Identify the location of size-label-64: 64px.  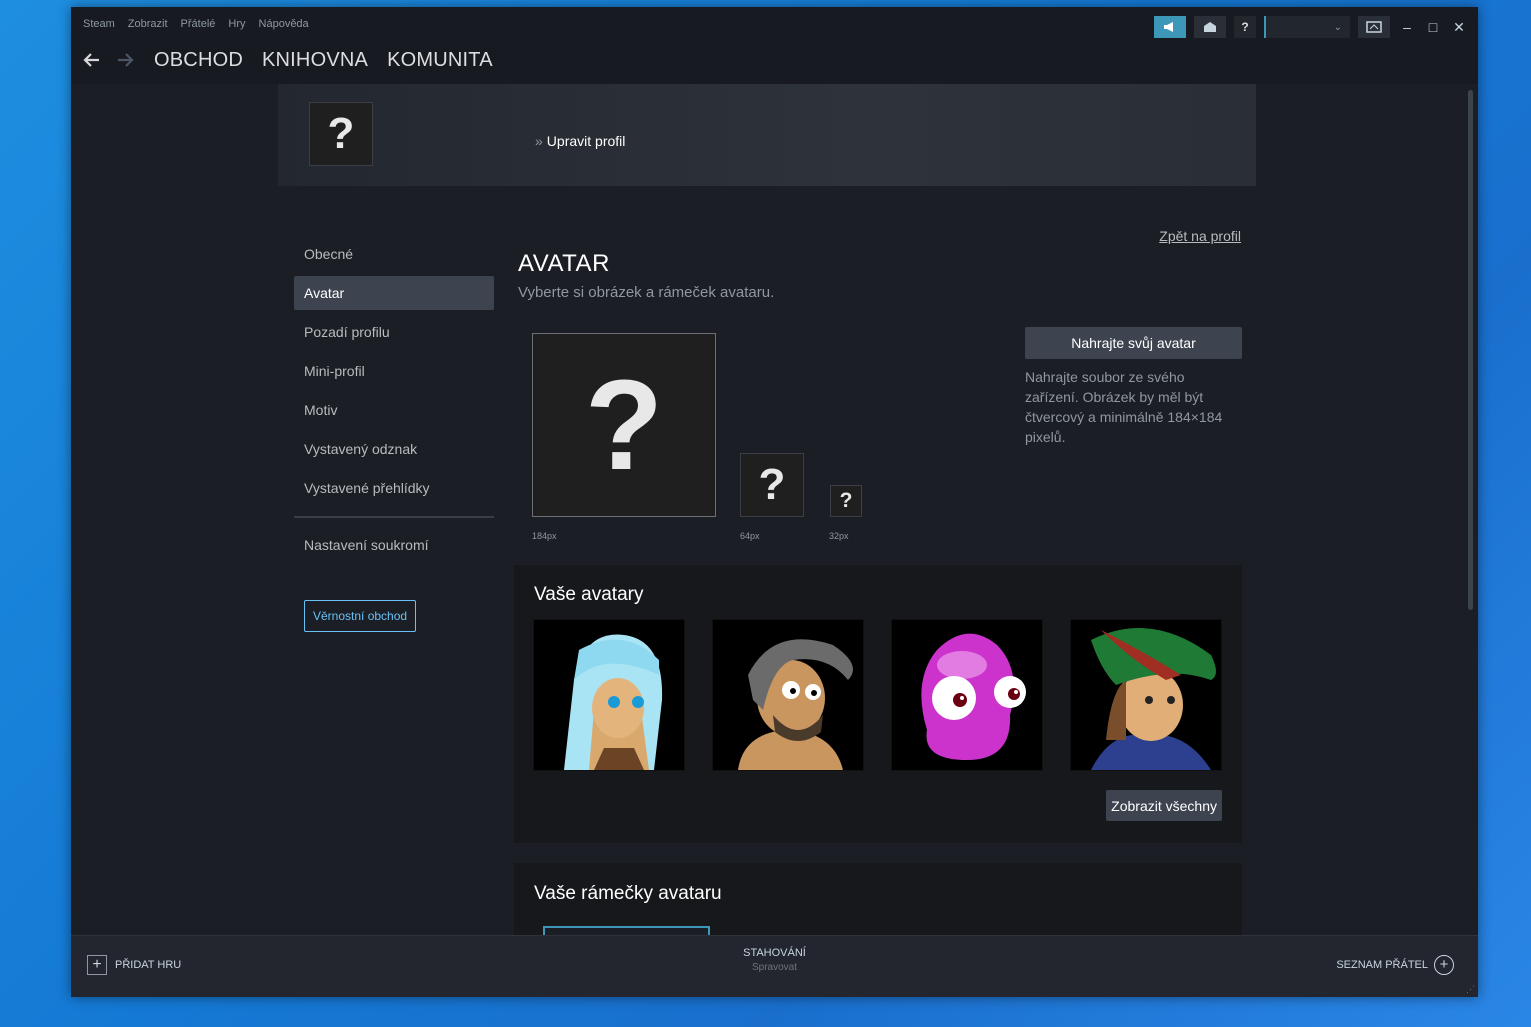
(750, 536).